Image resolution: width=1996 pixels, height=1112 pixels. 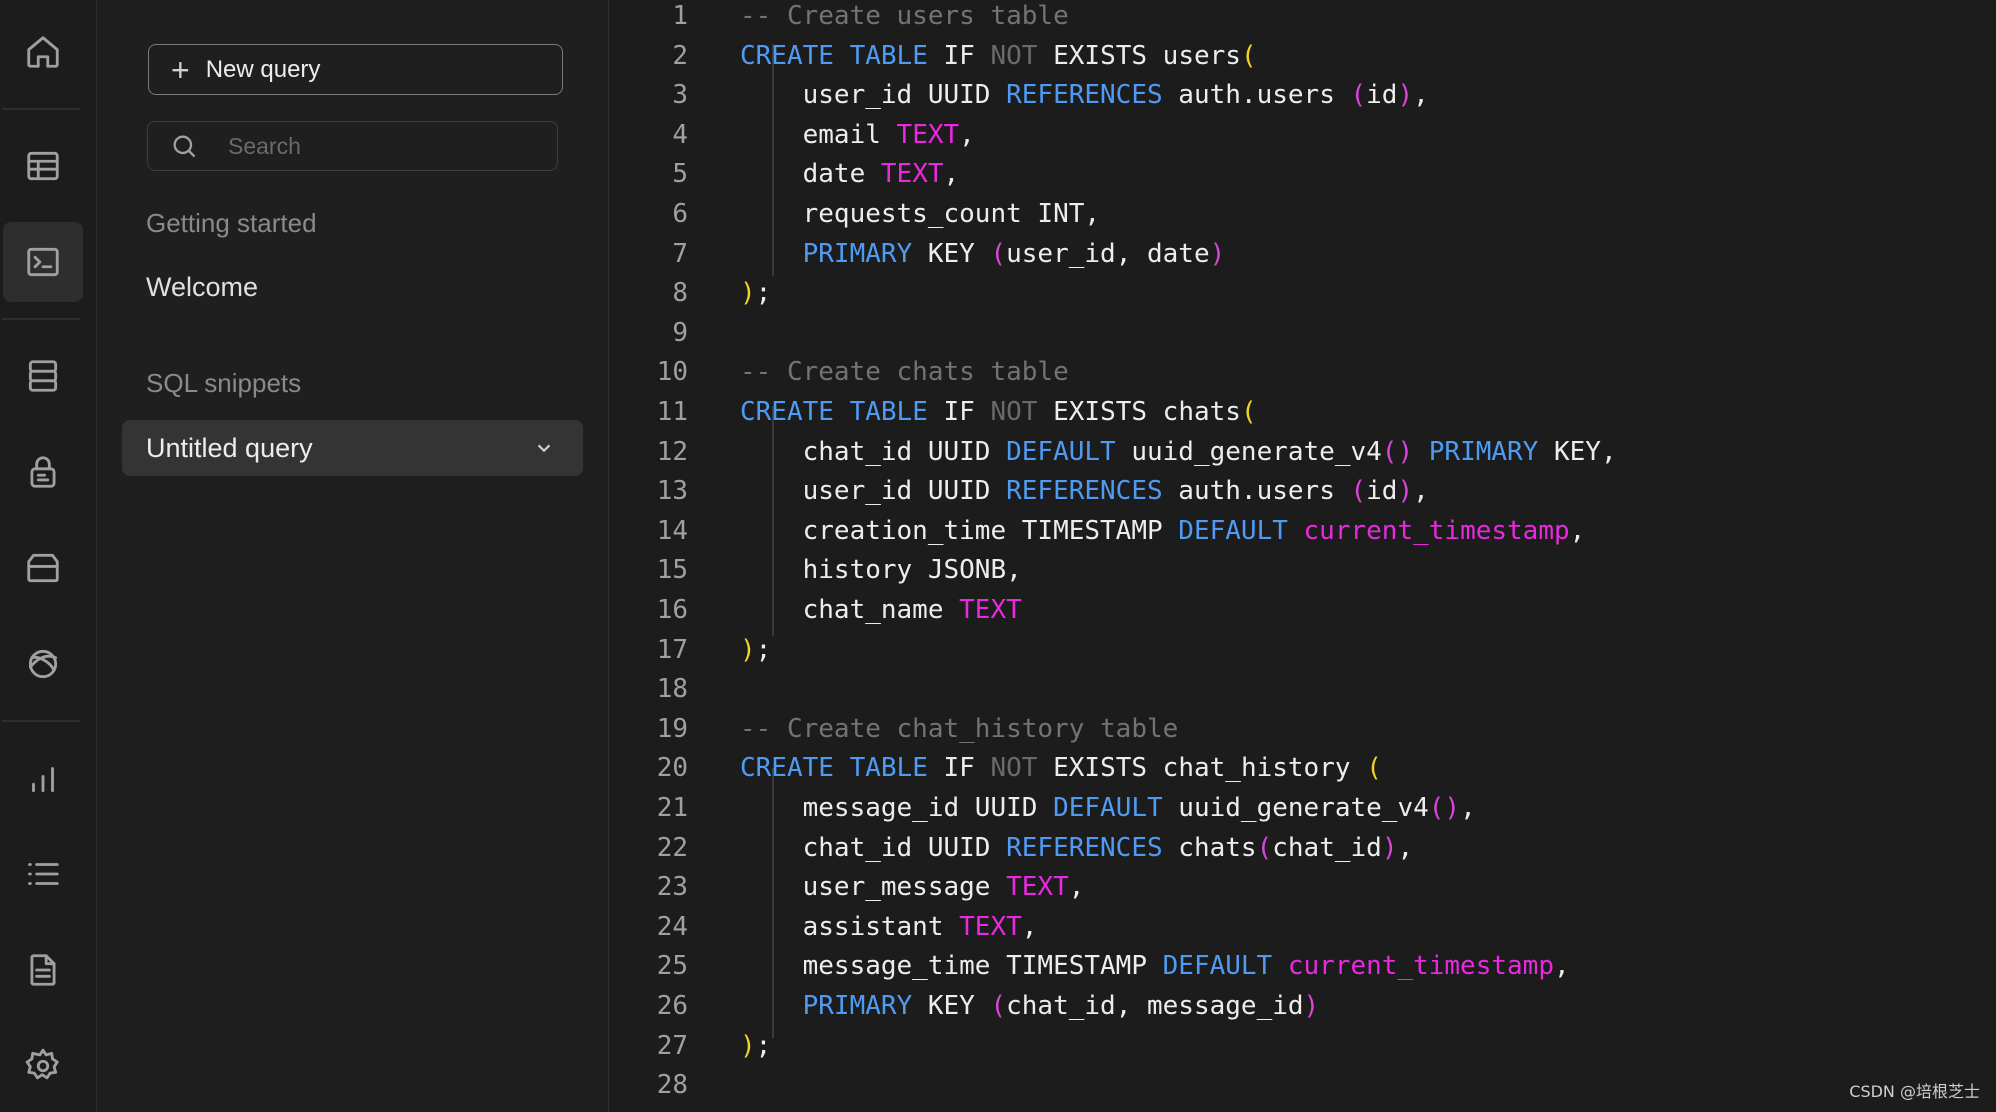 I want to click on new-query-button: + New query, so click(x=355, y=69).